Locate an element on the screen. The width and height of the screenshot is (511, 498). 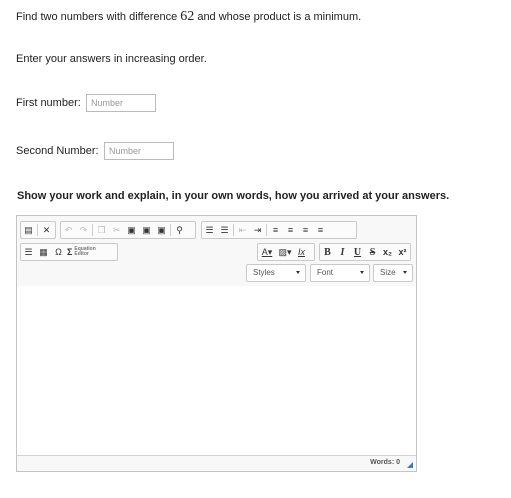
second-number-label: Second Number: is located at coordinates (57, 151).